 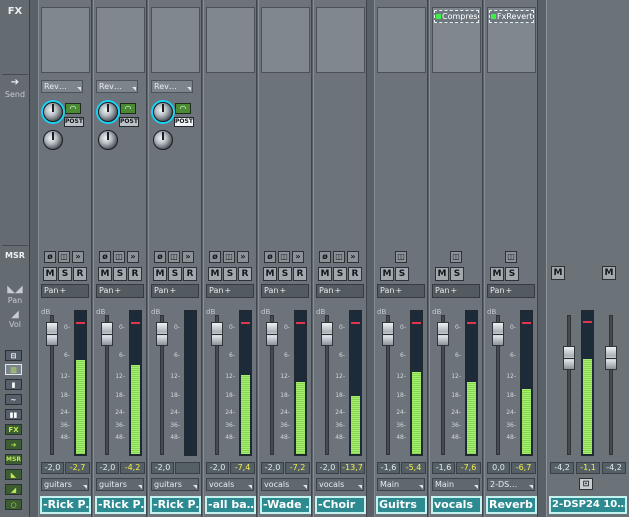 I want to click on view-button-fx: FX, so click(x=13, y=429).